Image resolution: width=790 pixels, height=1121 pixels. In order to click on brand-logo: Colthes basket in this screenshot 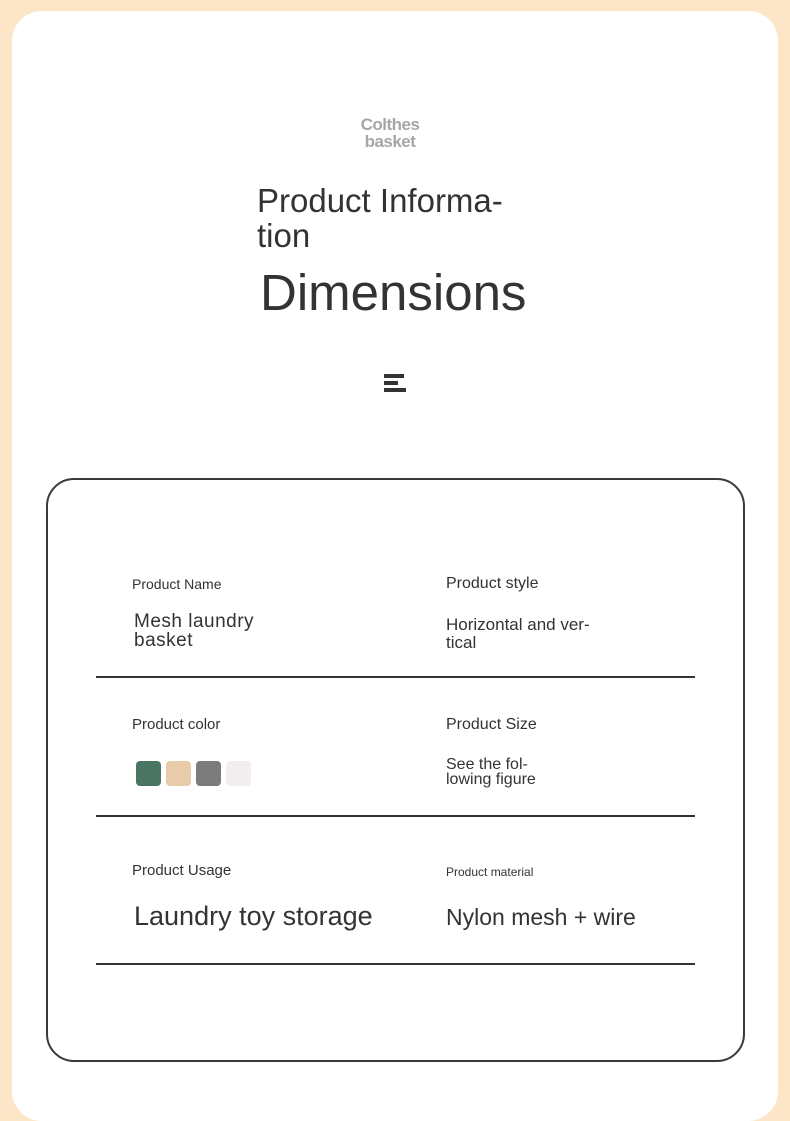, I will do `click(390, 133)`.